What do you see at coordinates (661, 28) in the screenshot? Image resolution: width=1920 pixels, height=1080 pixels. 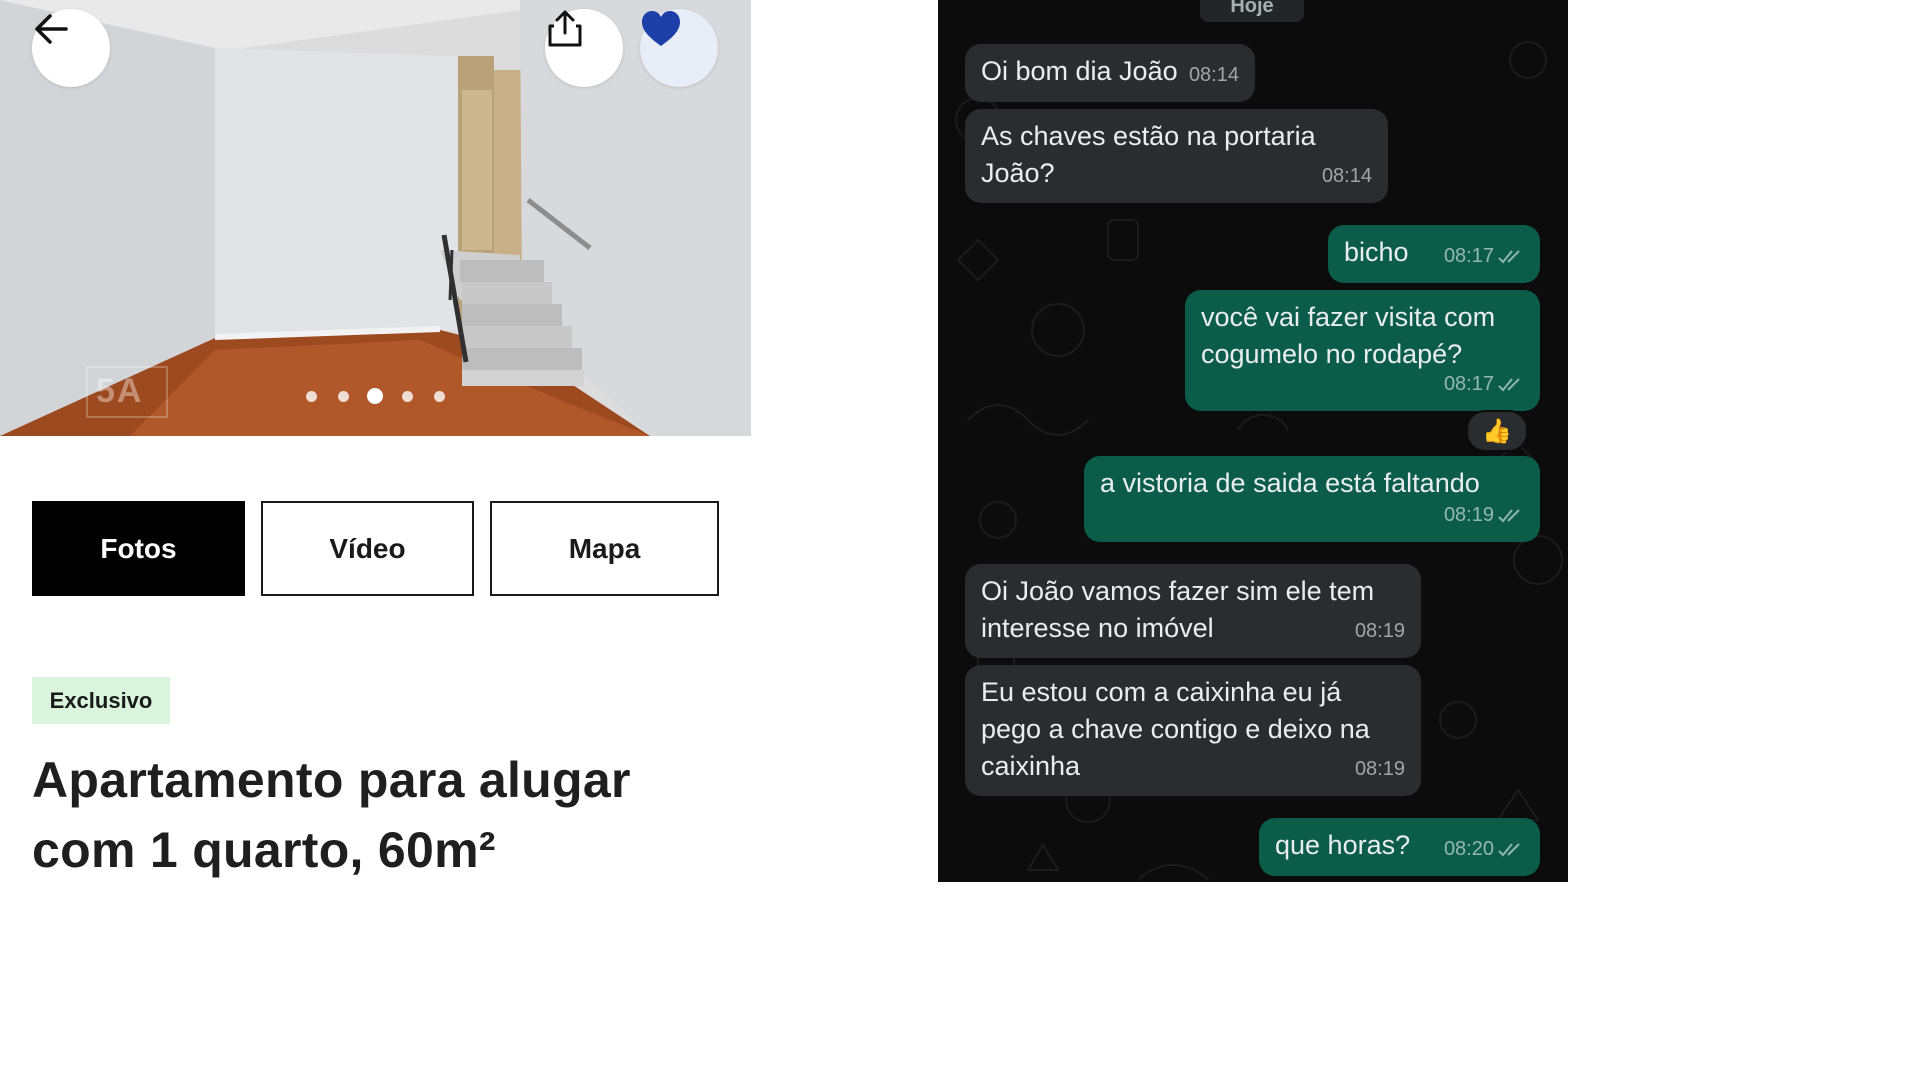 I see `heart-icon` at bounding box center [661, 28].